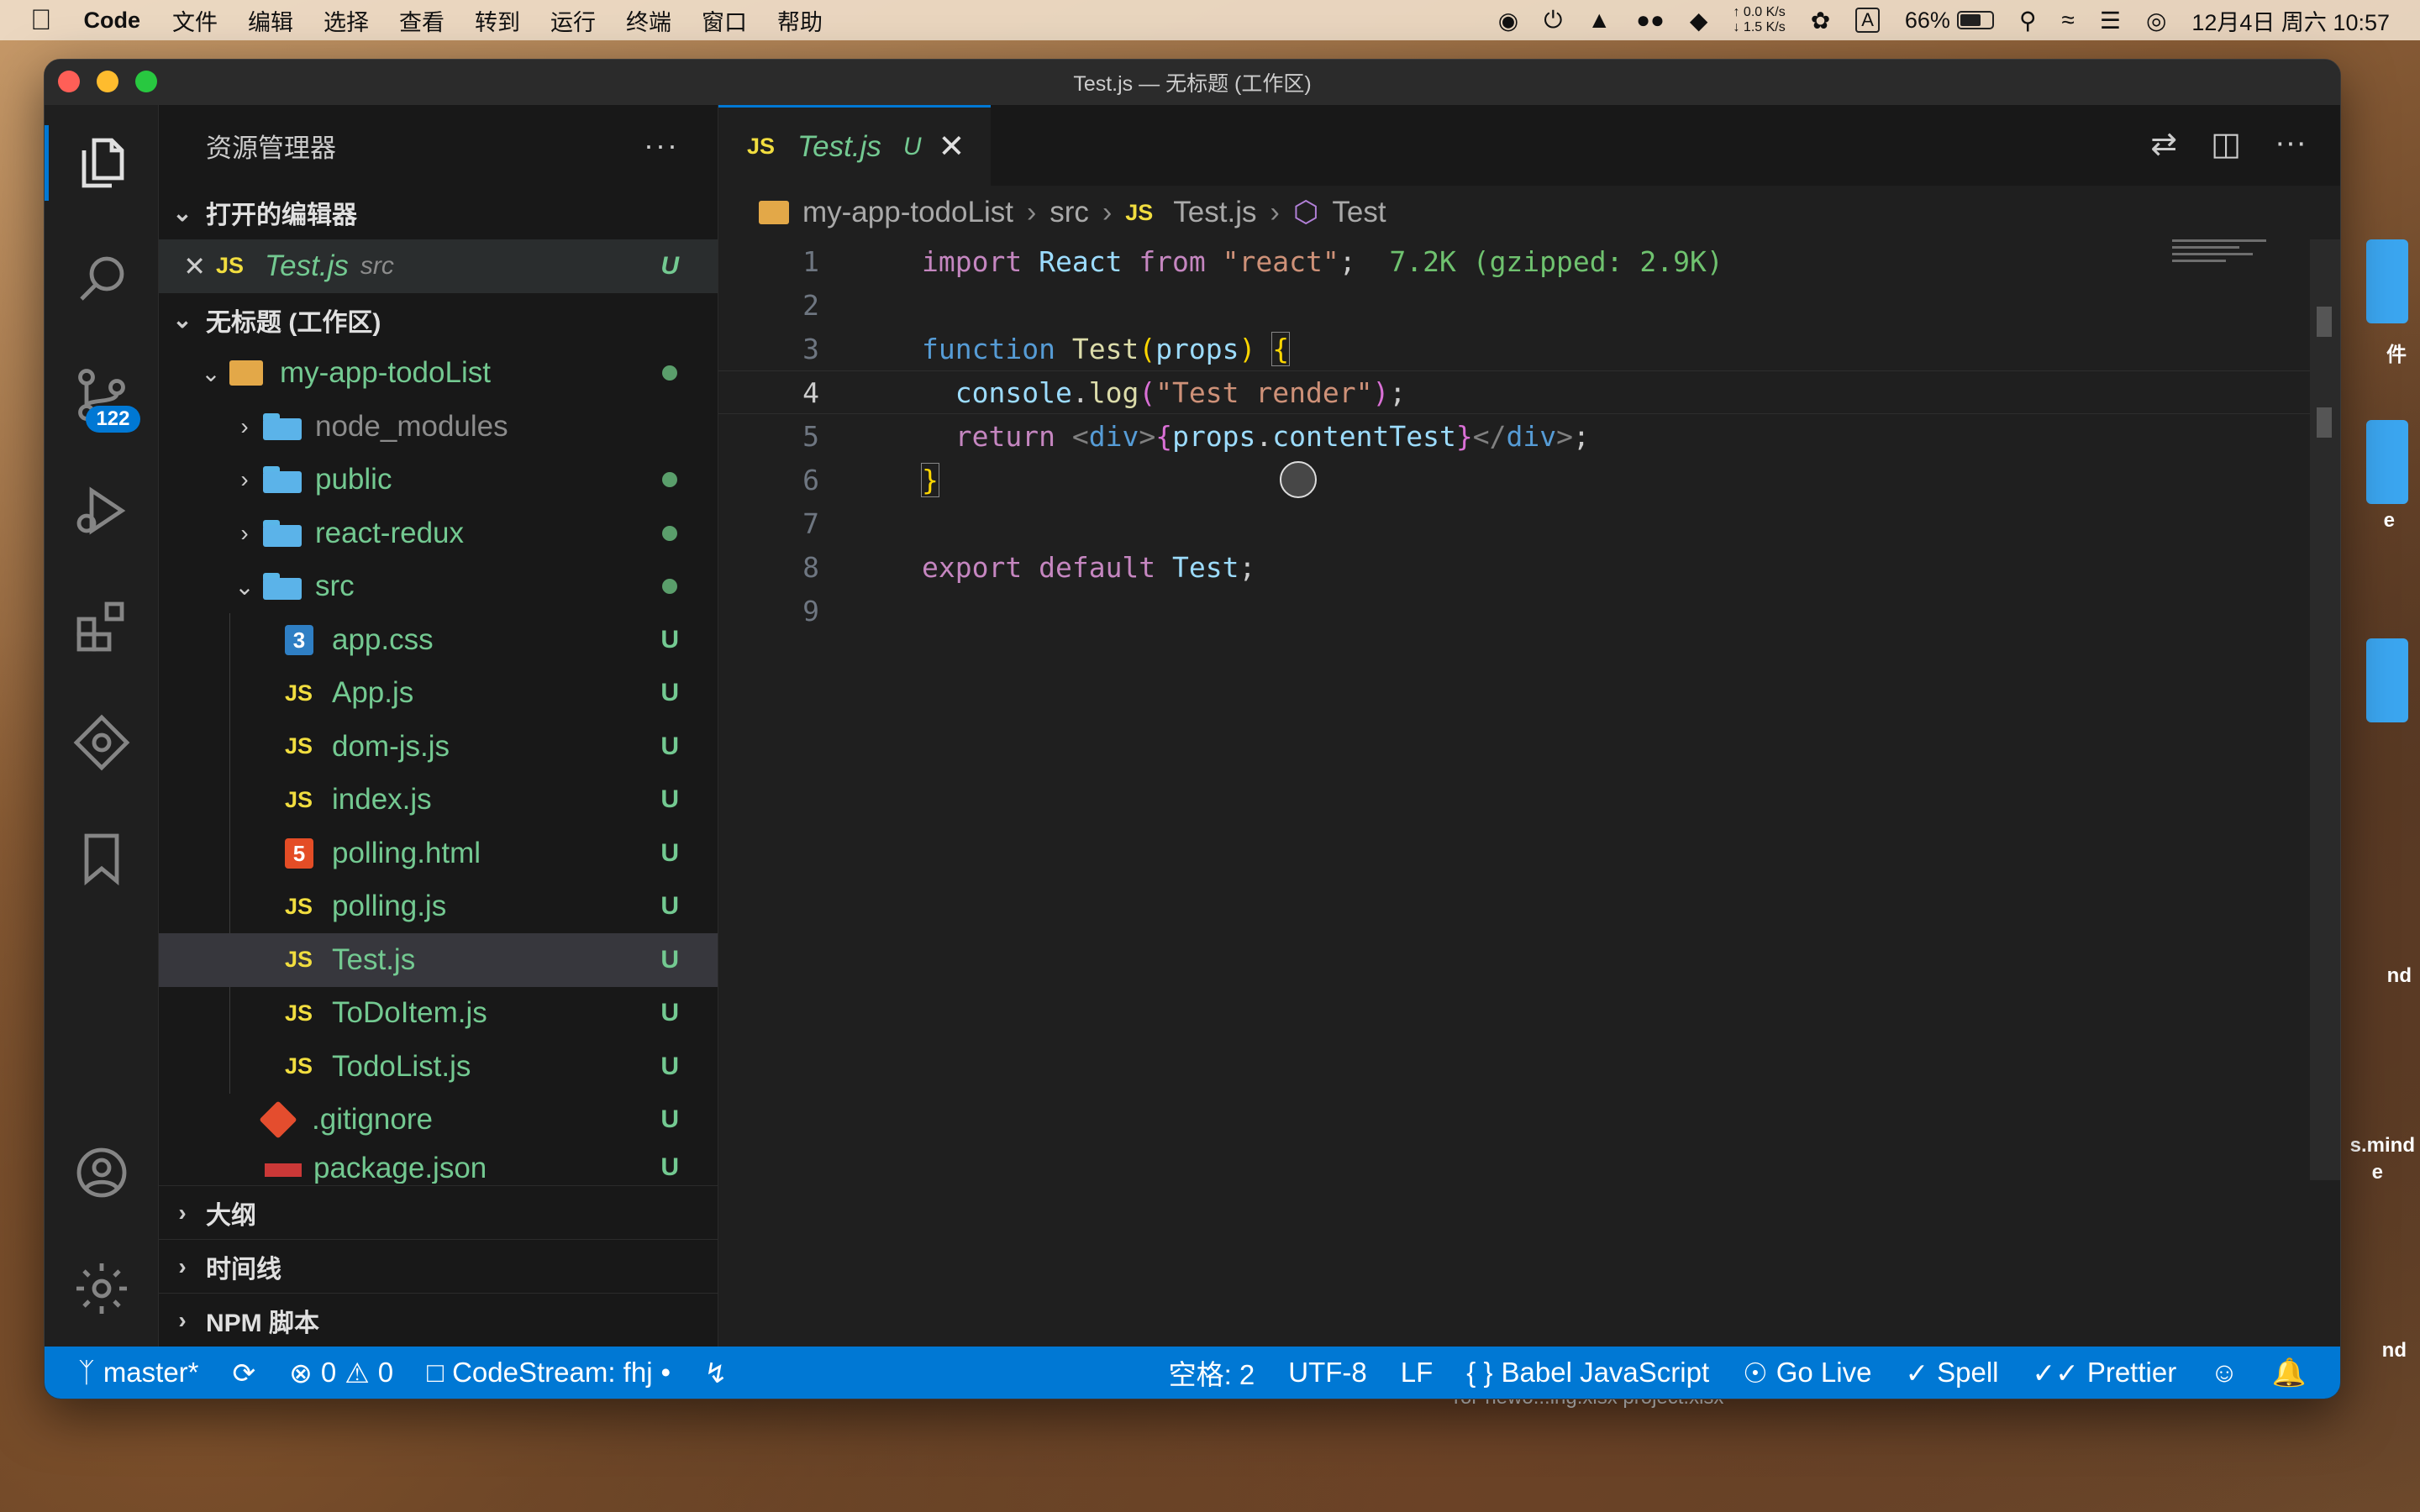  Describe the element at coordinates (146, 81) in the screenshot. I see `fullscreen-window-button` at that location.